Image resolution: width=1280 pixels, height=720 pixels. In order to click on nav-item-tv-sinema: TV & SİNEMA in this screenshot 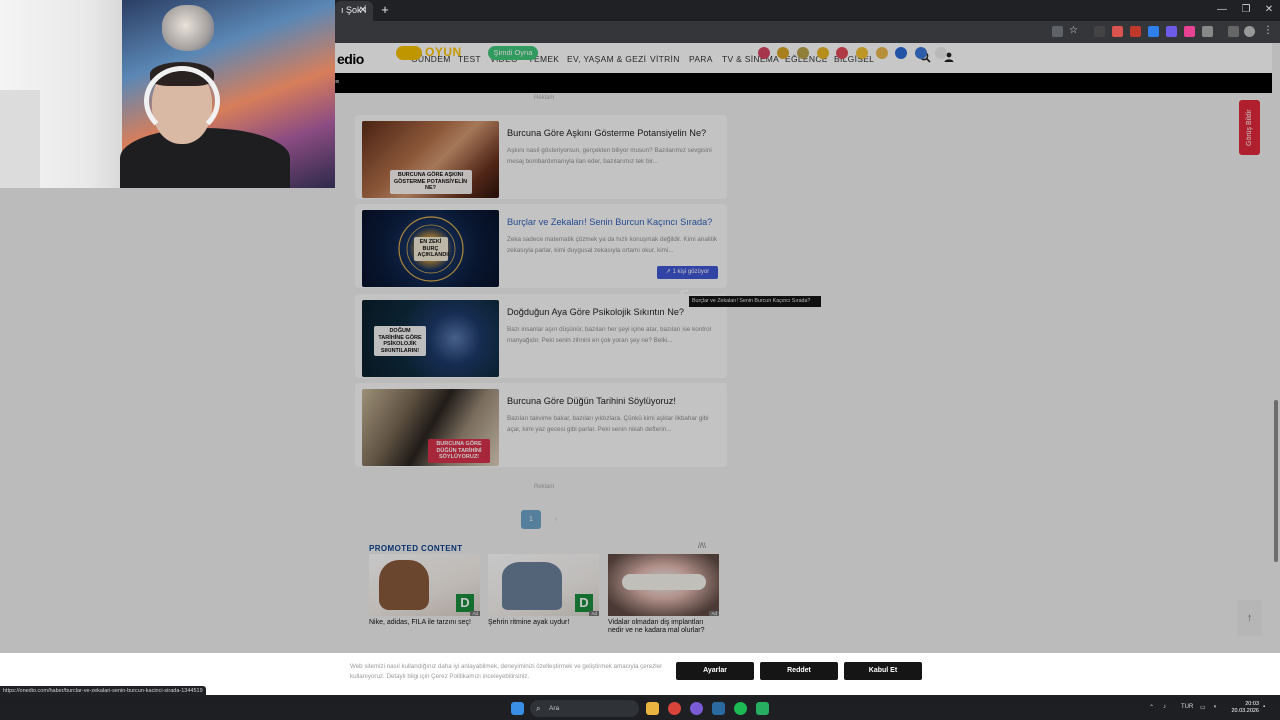, I will do `click(750, 59)`.